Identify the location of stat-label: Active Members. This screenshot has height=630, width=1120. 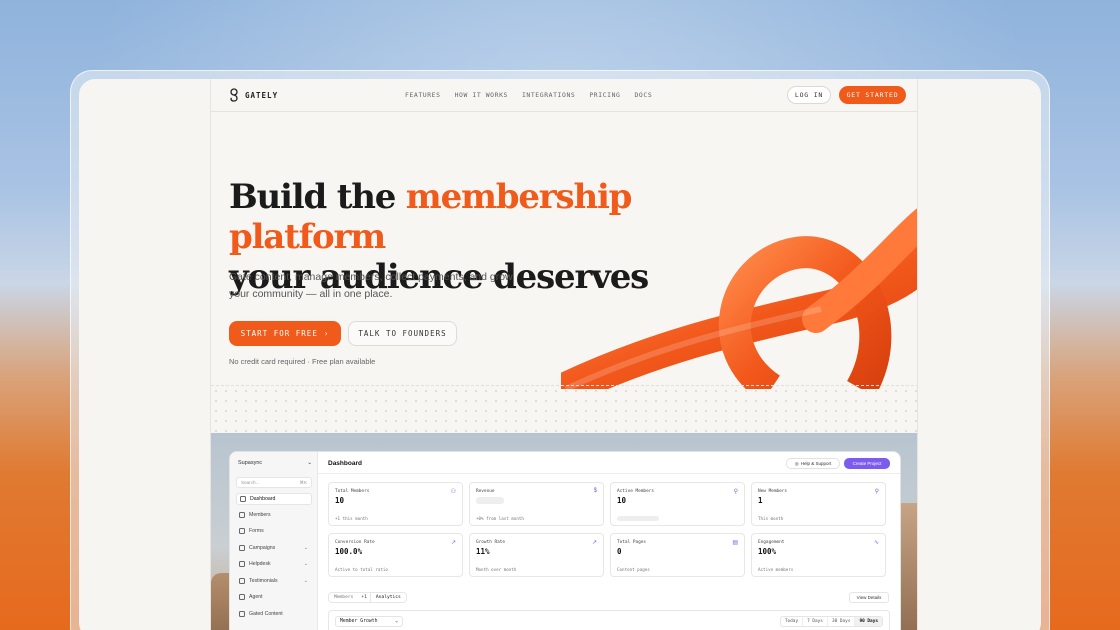
(636, 491).